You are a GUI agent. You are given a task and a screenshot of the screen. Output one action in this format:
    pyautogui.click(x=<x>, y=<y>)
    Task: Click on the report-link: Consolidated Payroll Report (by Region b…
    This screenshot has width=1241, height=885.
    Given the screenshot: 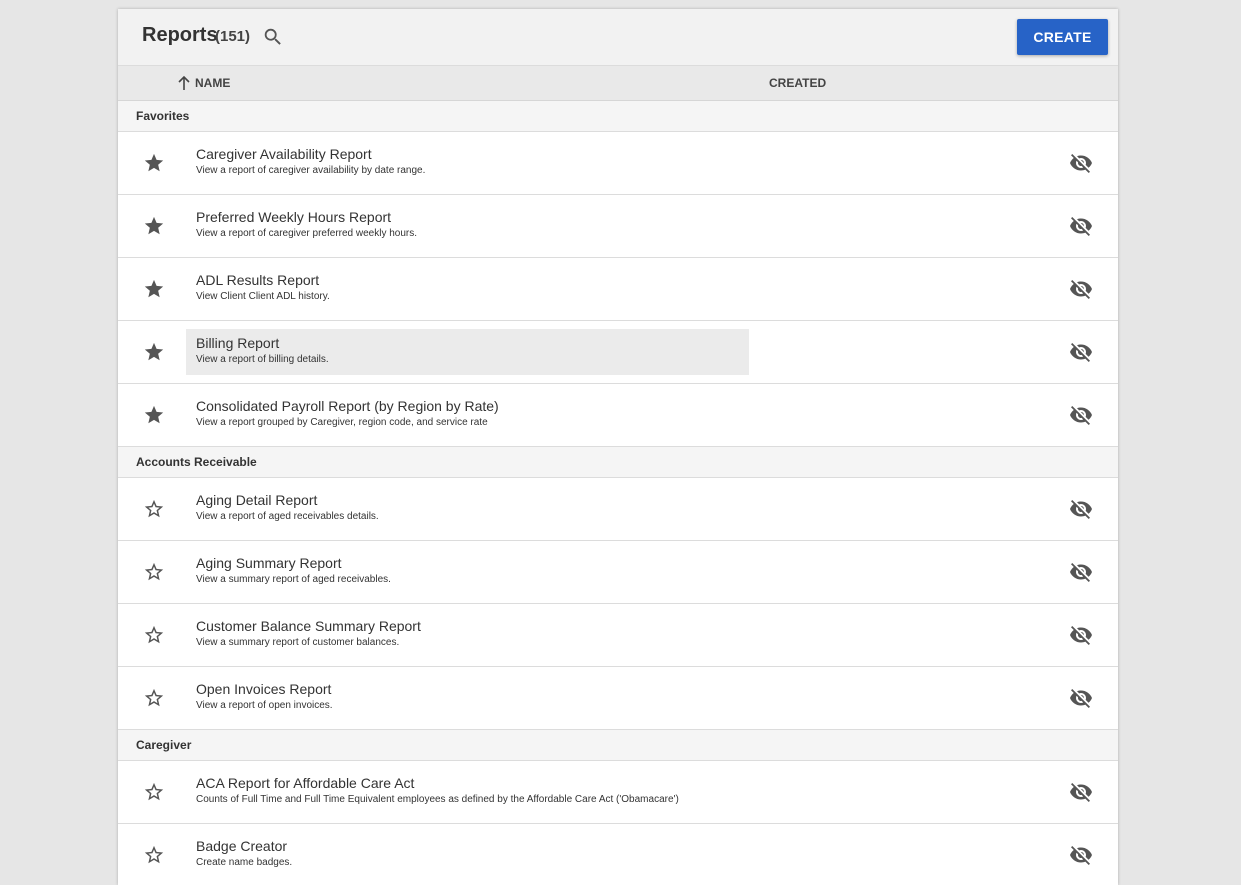 What is the action you would take?
    pyautogui.click(x=467, y=415)
    